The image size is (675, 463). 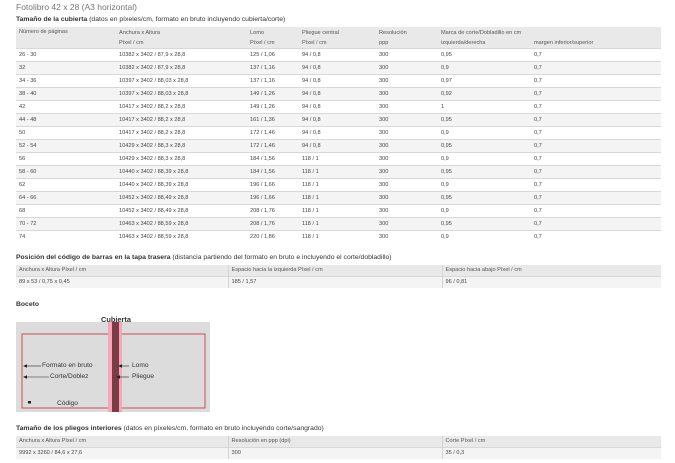 I want to click on pages-cell: 44 - 48, so click(x=66, y=119).